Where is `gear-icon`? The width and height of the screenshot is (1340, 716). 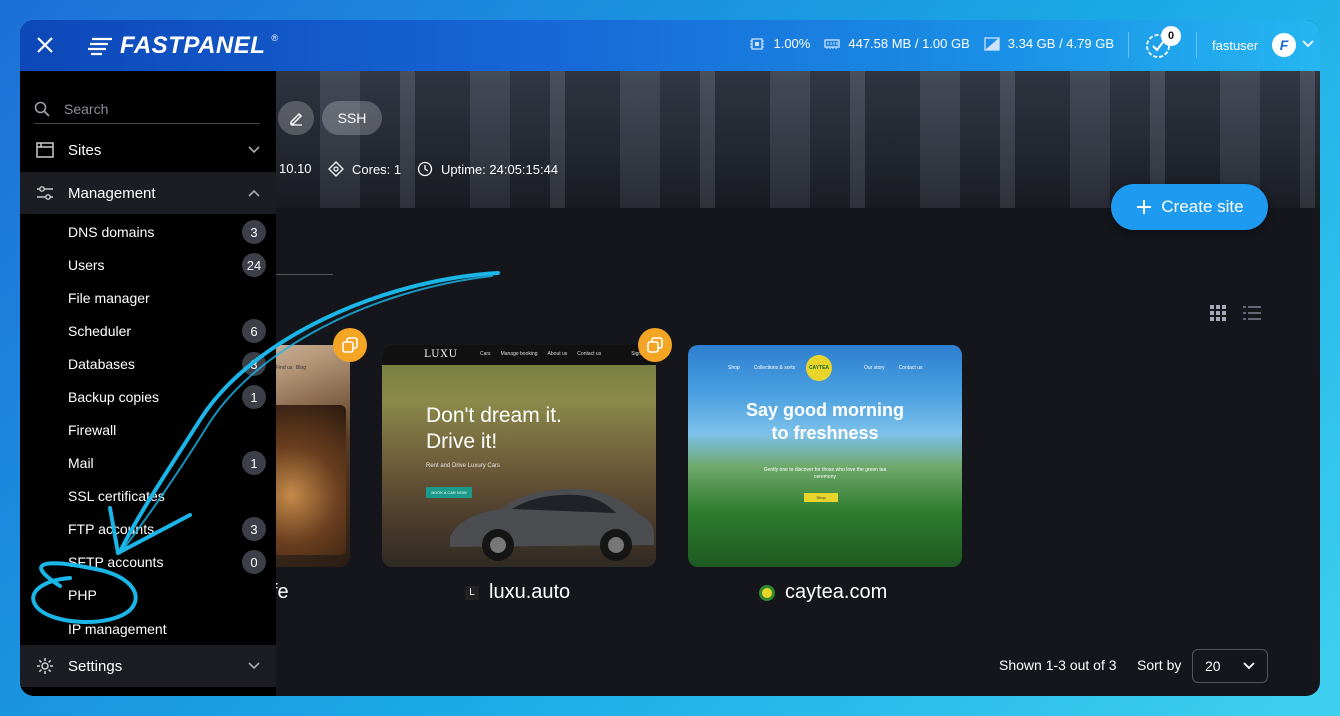
gear-icon is located at coordinates (45, 666).